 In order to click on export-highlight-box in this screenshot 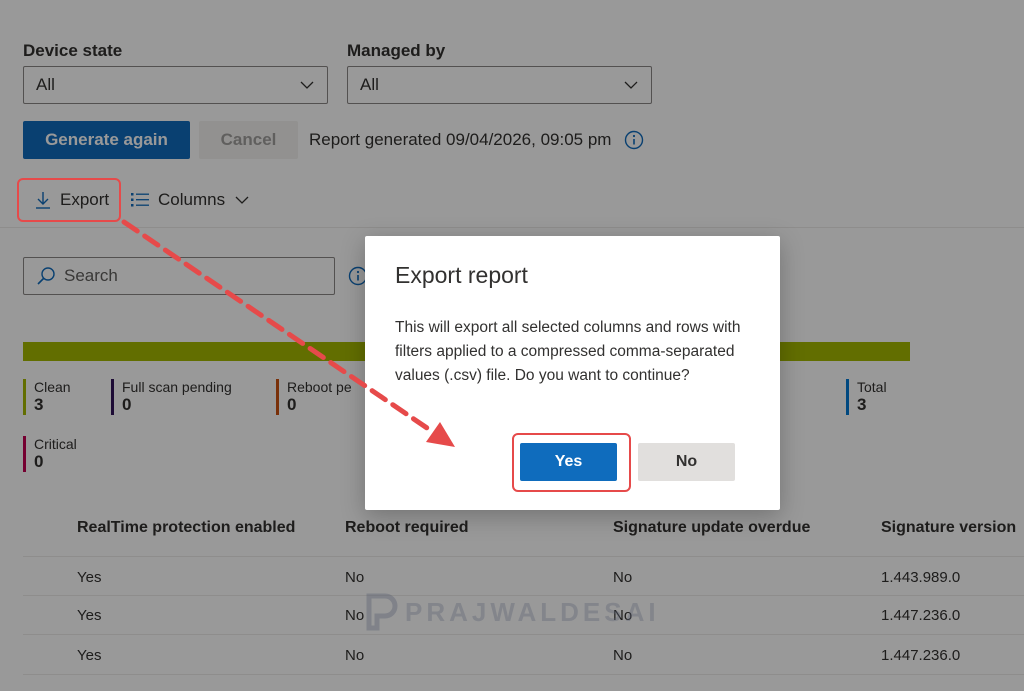, I will do `click(69, 200)`.